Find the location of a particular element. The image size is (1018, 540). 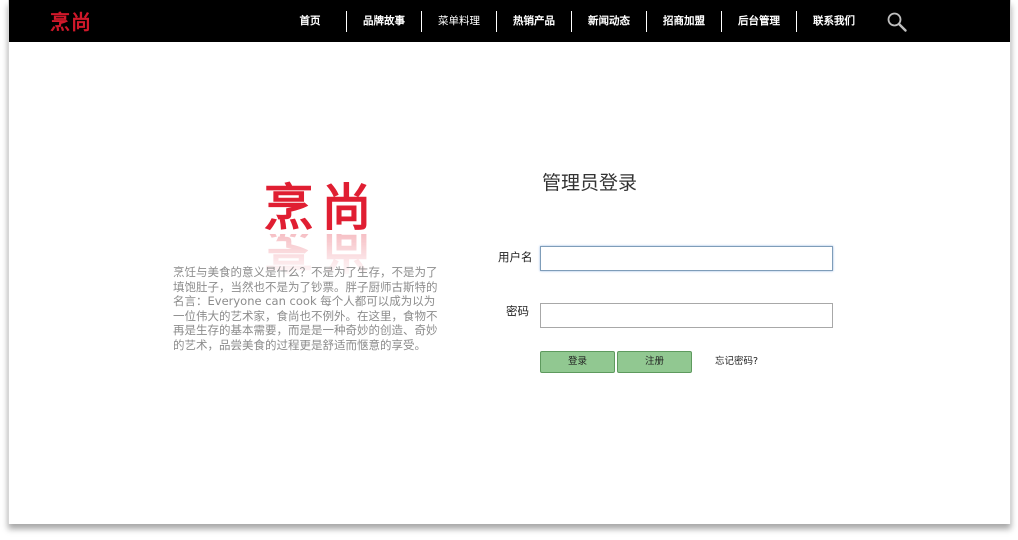

login-button: 登录 is located at coordinates (577, 362).